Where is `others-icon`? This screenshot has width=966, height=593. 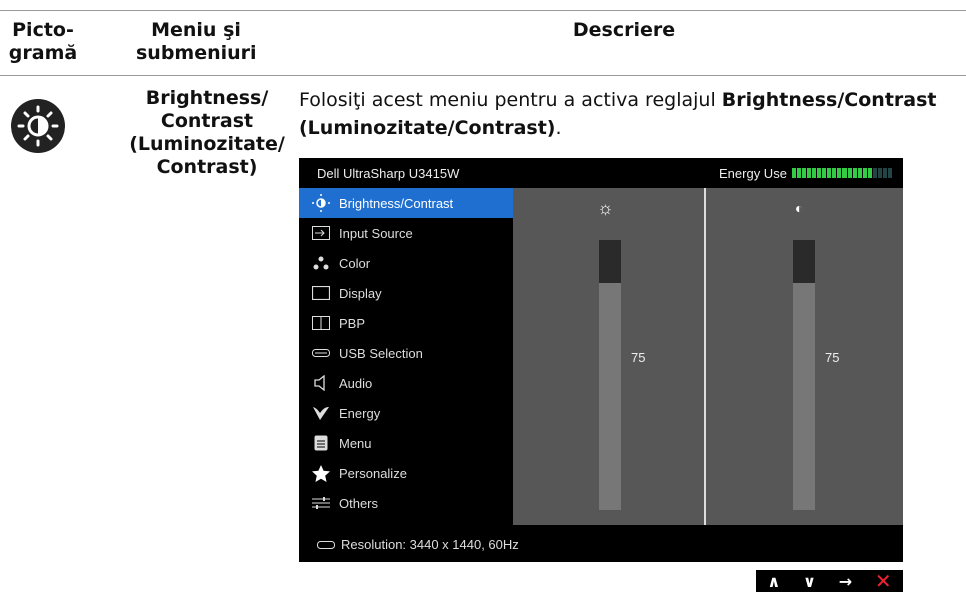 others-icon is located at coordinates (321, 503).